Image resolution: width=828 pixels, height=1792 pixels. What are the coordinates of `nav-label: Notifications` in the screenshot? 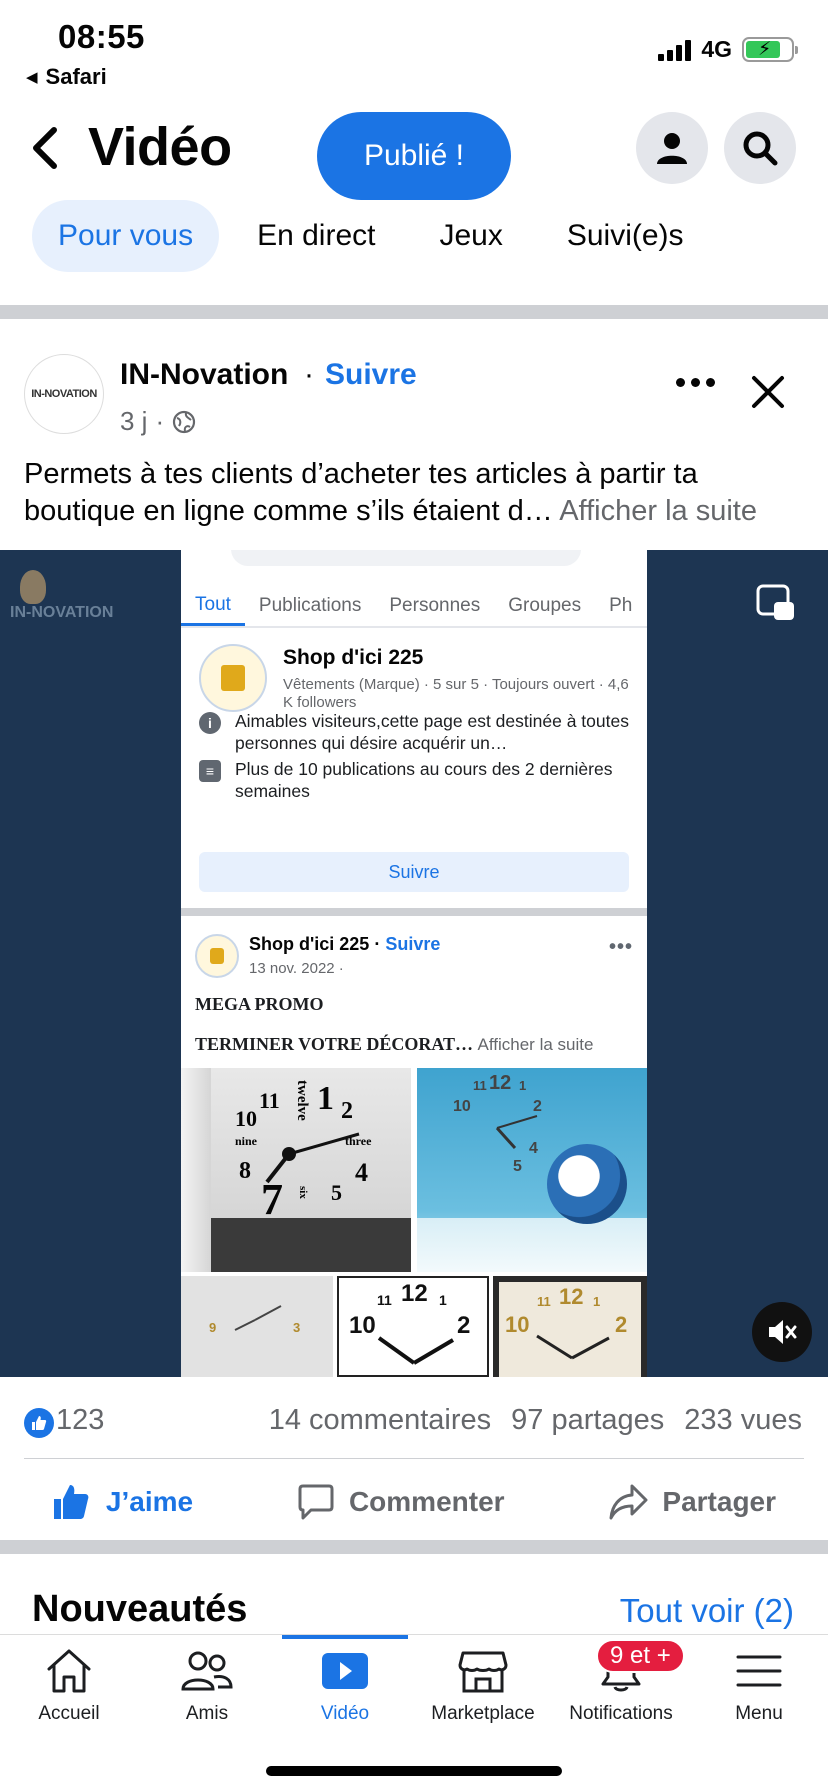 It's located at (621, 1713).